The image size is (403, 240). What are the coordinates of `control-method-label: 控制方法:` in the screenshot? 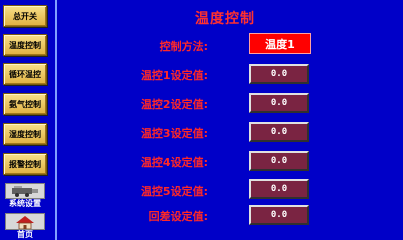 It's located at (183, 46).